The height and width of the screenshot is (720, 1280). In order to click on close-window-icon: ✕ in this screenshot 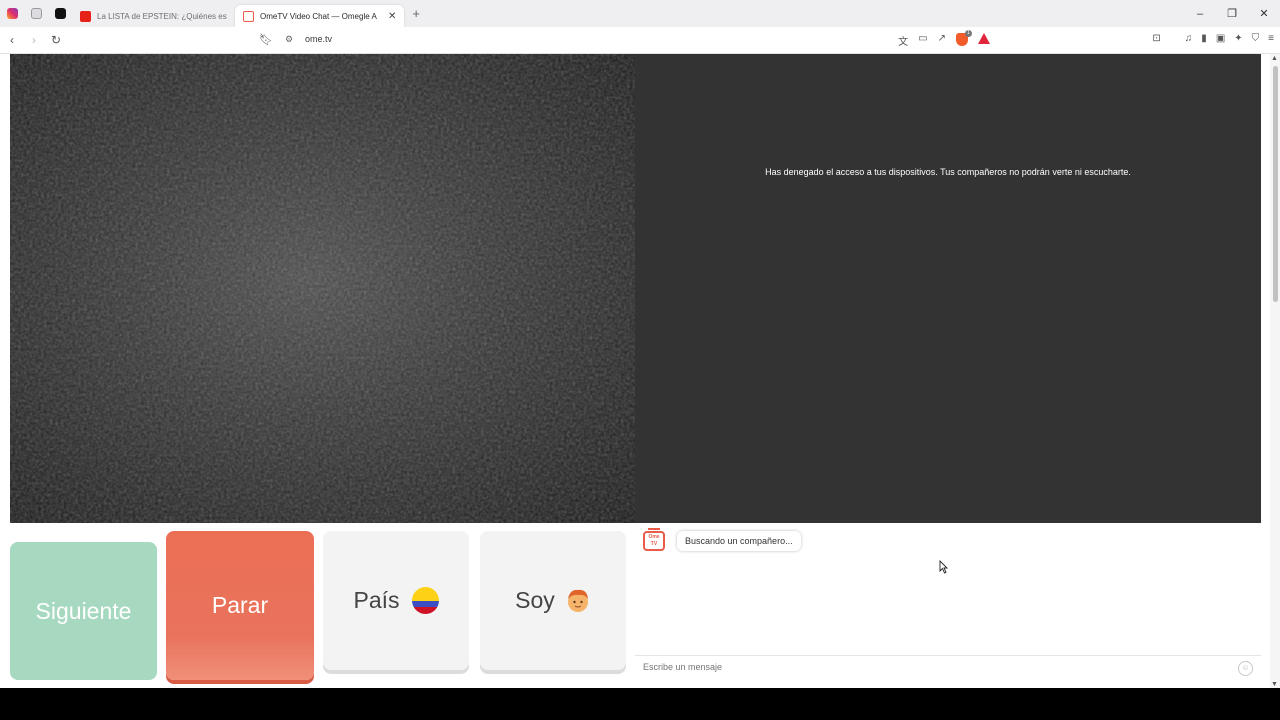, I will do `click(1264, 13)`.